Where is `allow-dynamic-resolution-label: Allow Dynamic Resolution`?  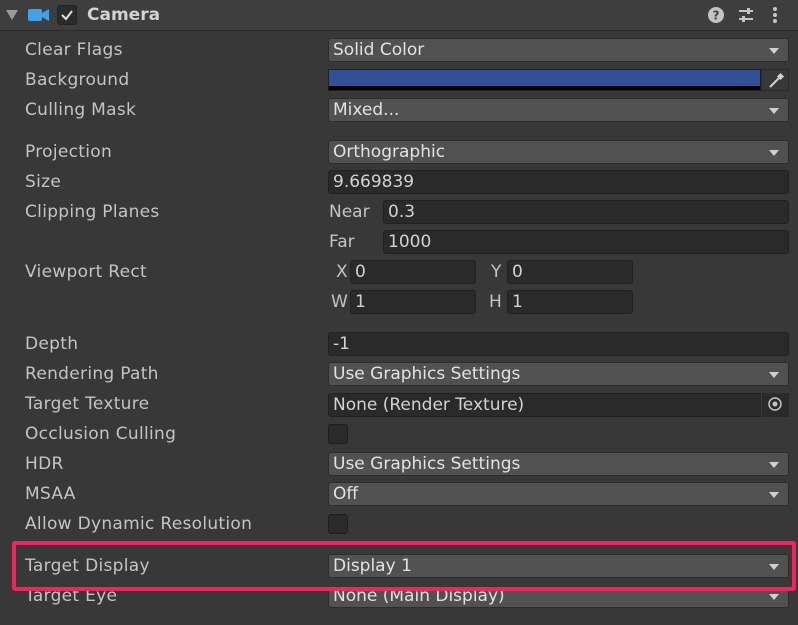
allow-dynamic-resolution-label: Allow Dynamic Resolution is located at coordinates (139, 524).